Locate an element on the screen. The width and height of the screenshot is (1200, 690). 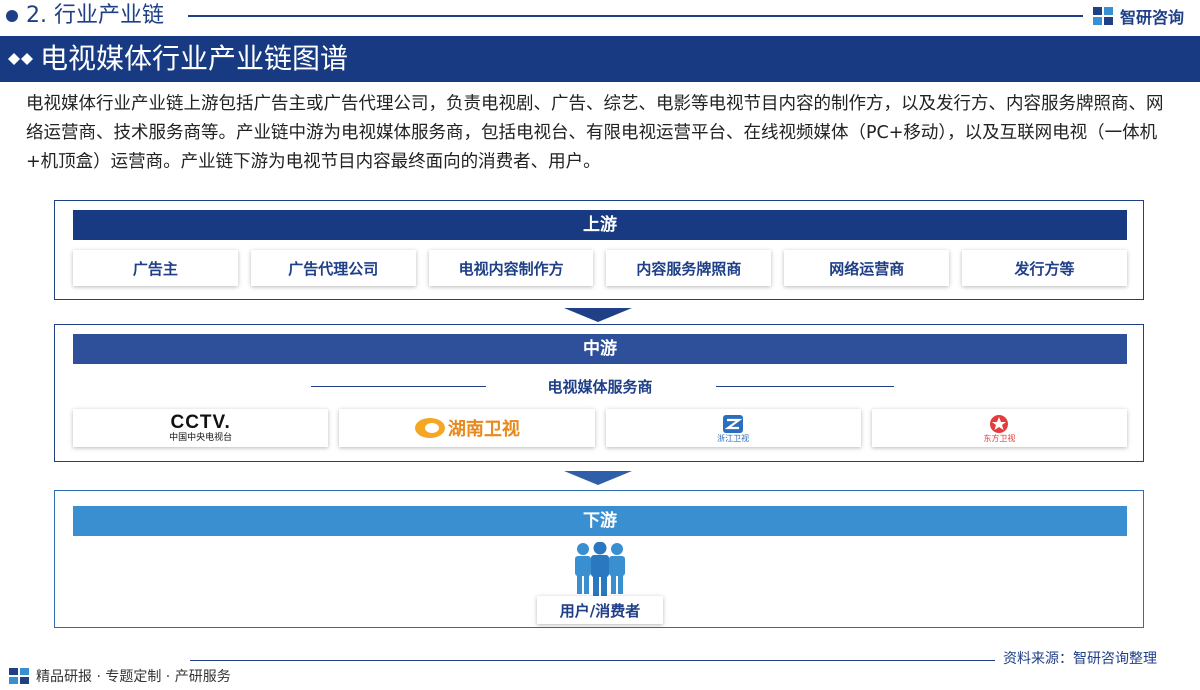
section-label: 2. 行业产业链 is located at coordinates (95, 15).